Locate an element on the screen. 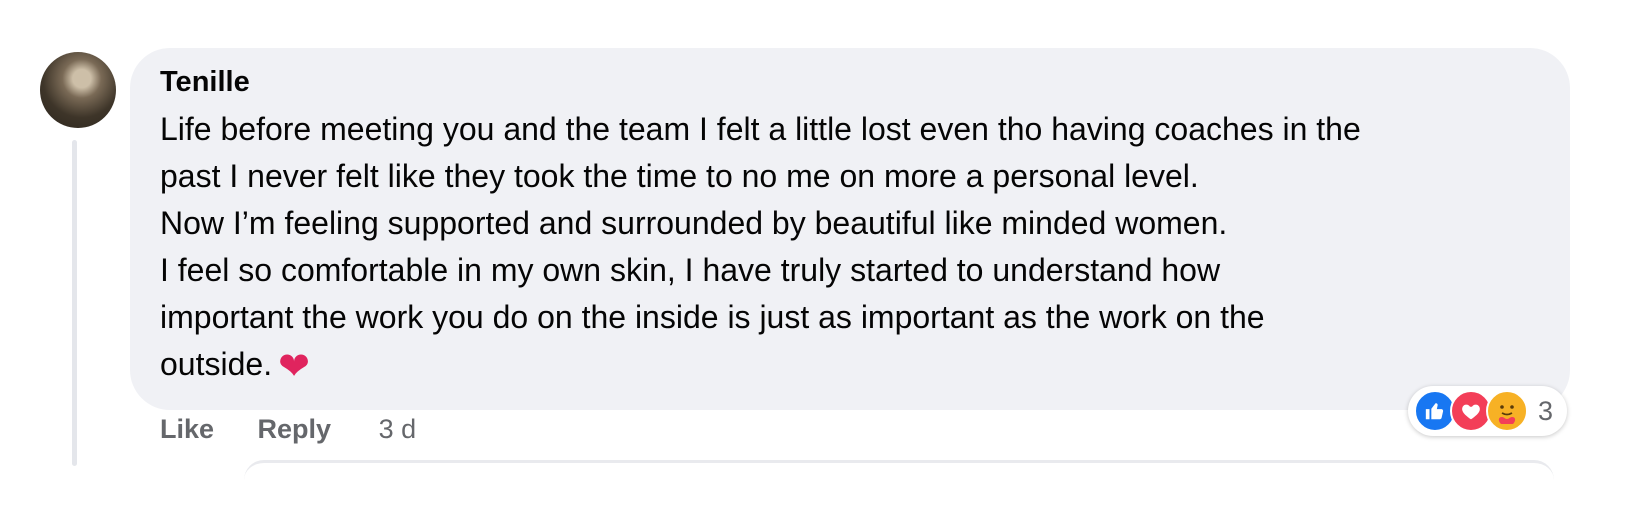  reply-button: Reply is located at coordinates (295, 429).